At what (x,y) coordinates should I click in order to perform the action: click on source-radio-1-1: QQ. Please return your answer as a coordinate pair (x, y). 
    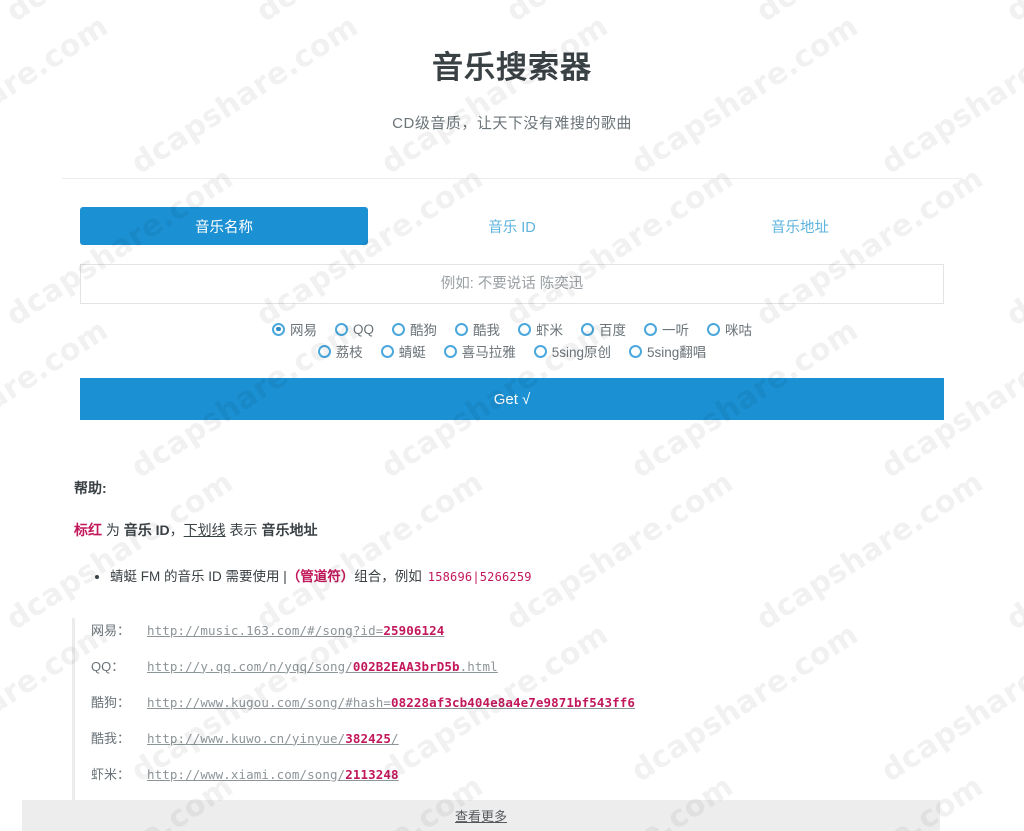
    Looking at the image, I should click on (354, 329).